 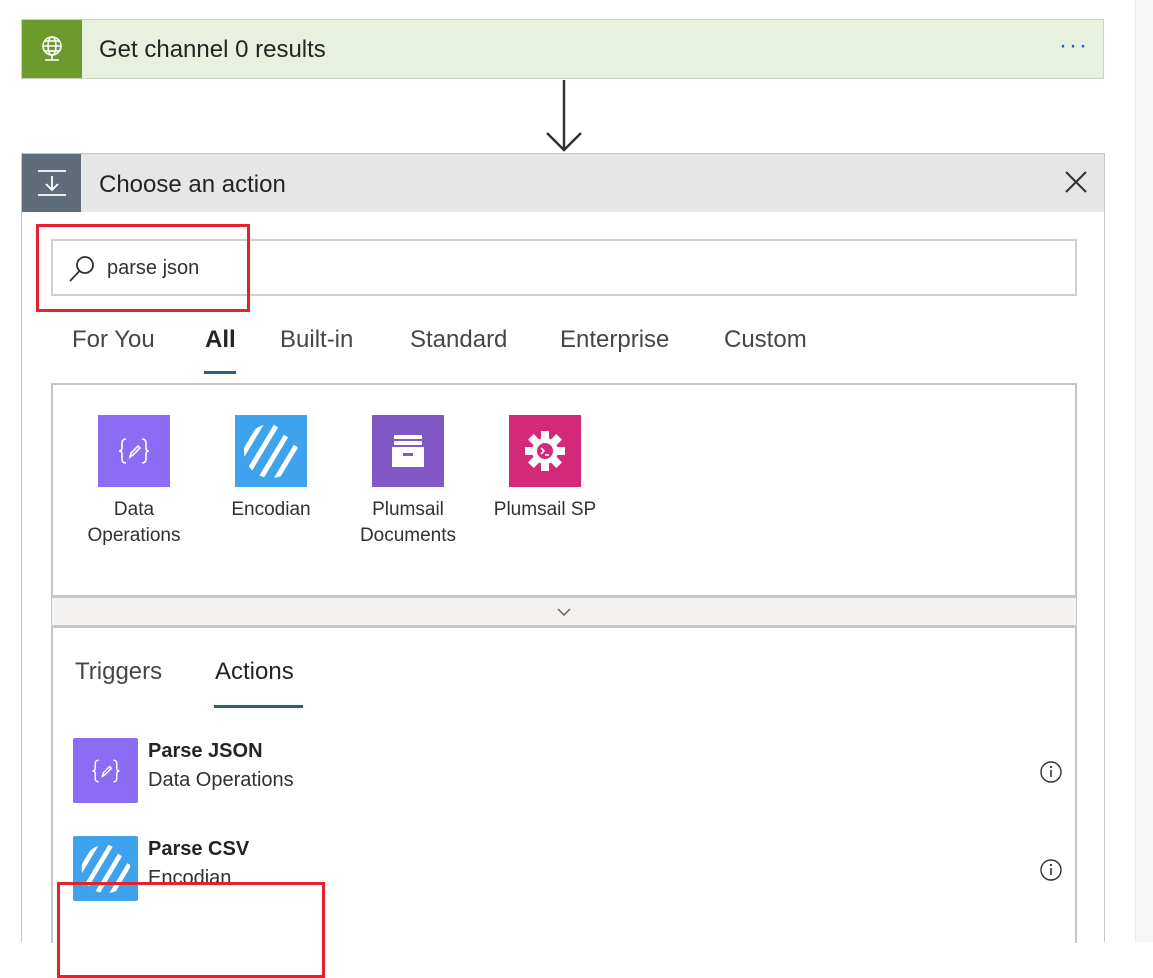 I want to click on connector-data-operations: Data Operations, so click(x=134, y=482).